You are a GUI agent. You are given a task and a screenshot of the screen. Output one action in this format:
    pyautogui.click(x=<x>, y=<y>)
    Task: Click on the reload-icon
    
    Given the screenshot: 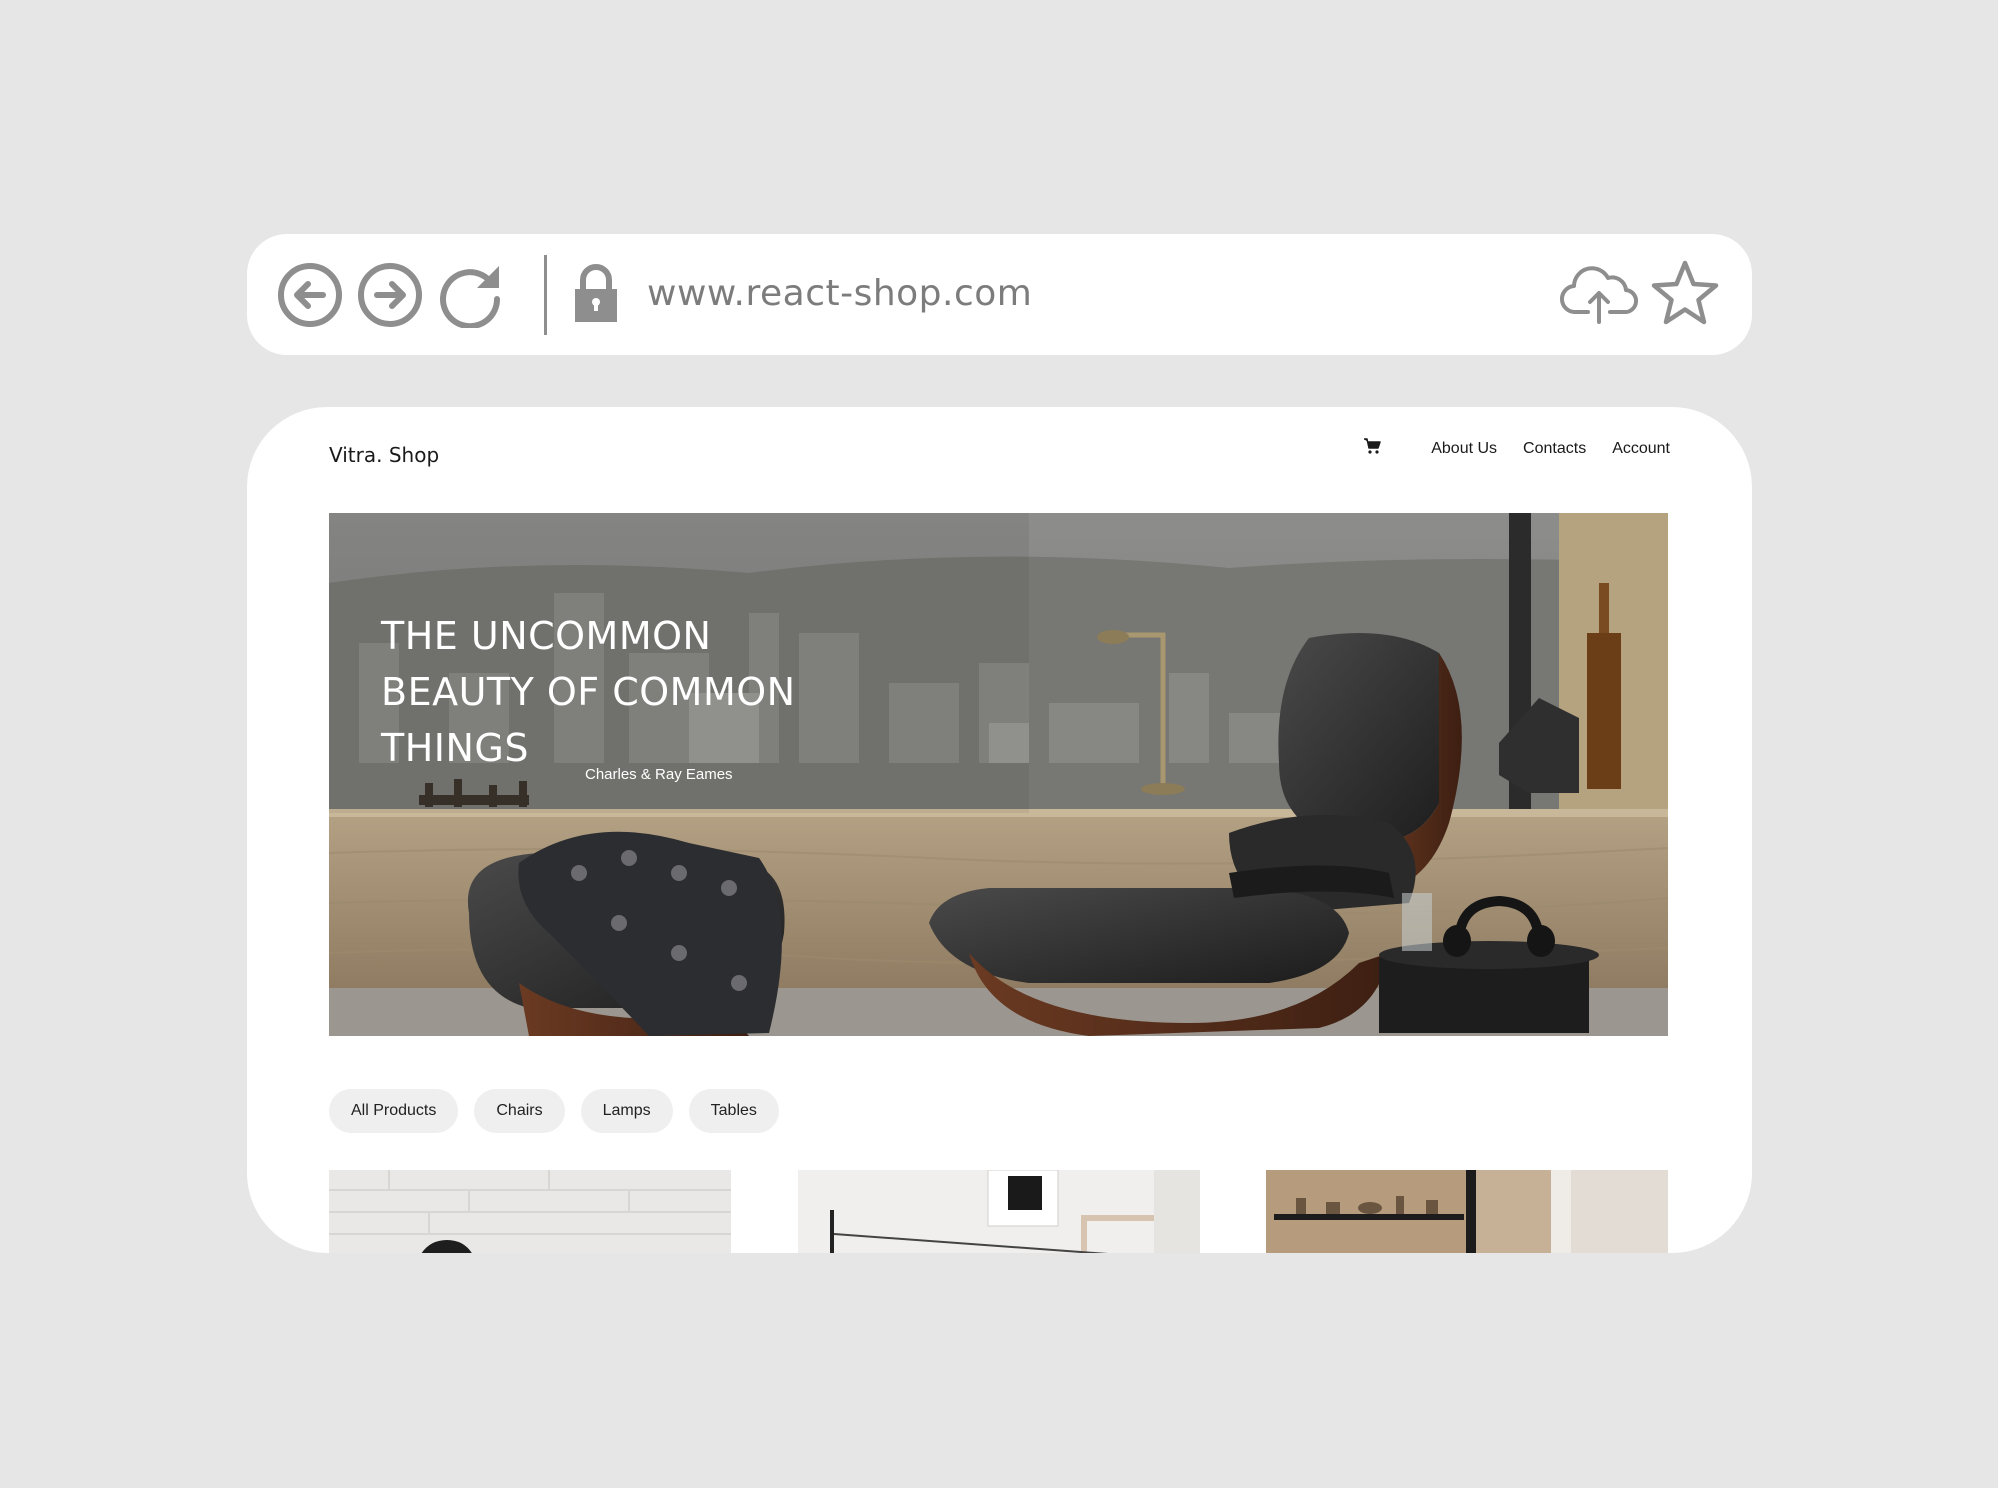 What is the action you would take?
    pyautogui.click(x=470, y=297)
    